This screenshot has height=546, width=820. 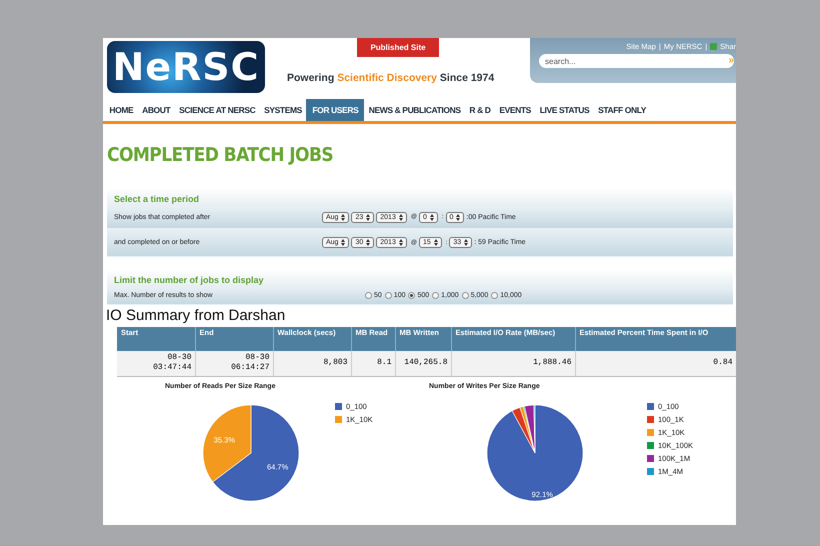 I want to click on nav-tab: STAFF ONLY, so click(x=622, y=110).